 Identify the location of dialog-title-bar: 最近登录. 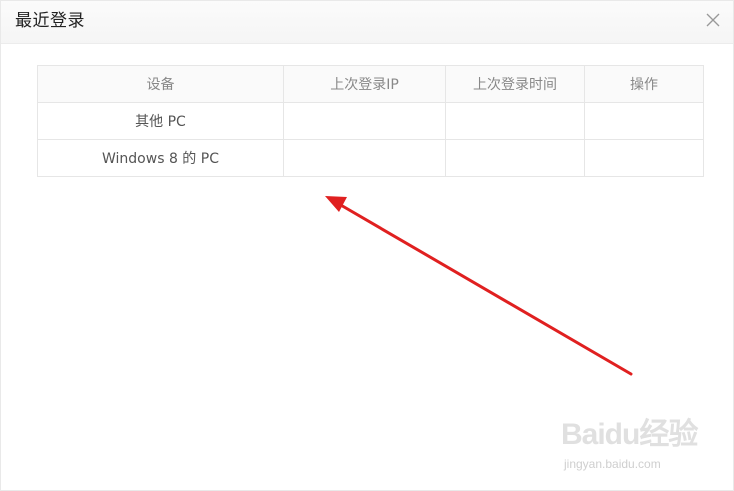
(367, 22).